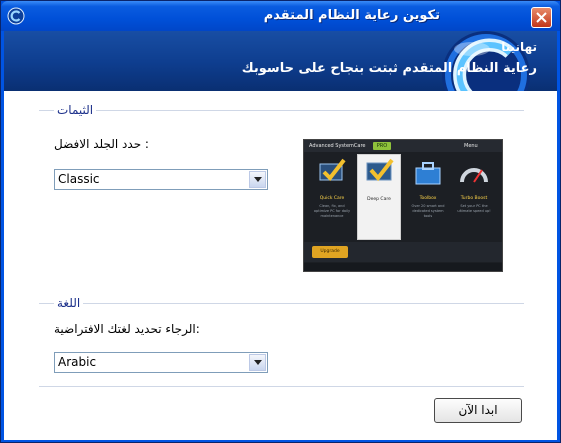 This screenshot has width=561, height=443. What do you see at coordinates (161, 362) in the screenshot?
I see `language-select: Arabic` at bounding box center [161, 362].